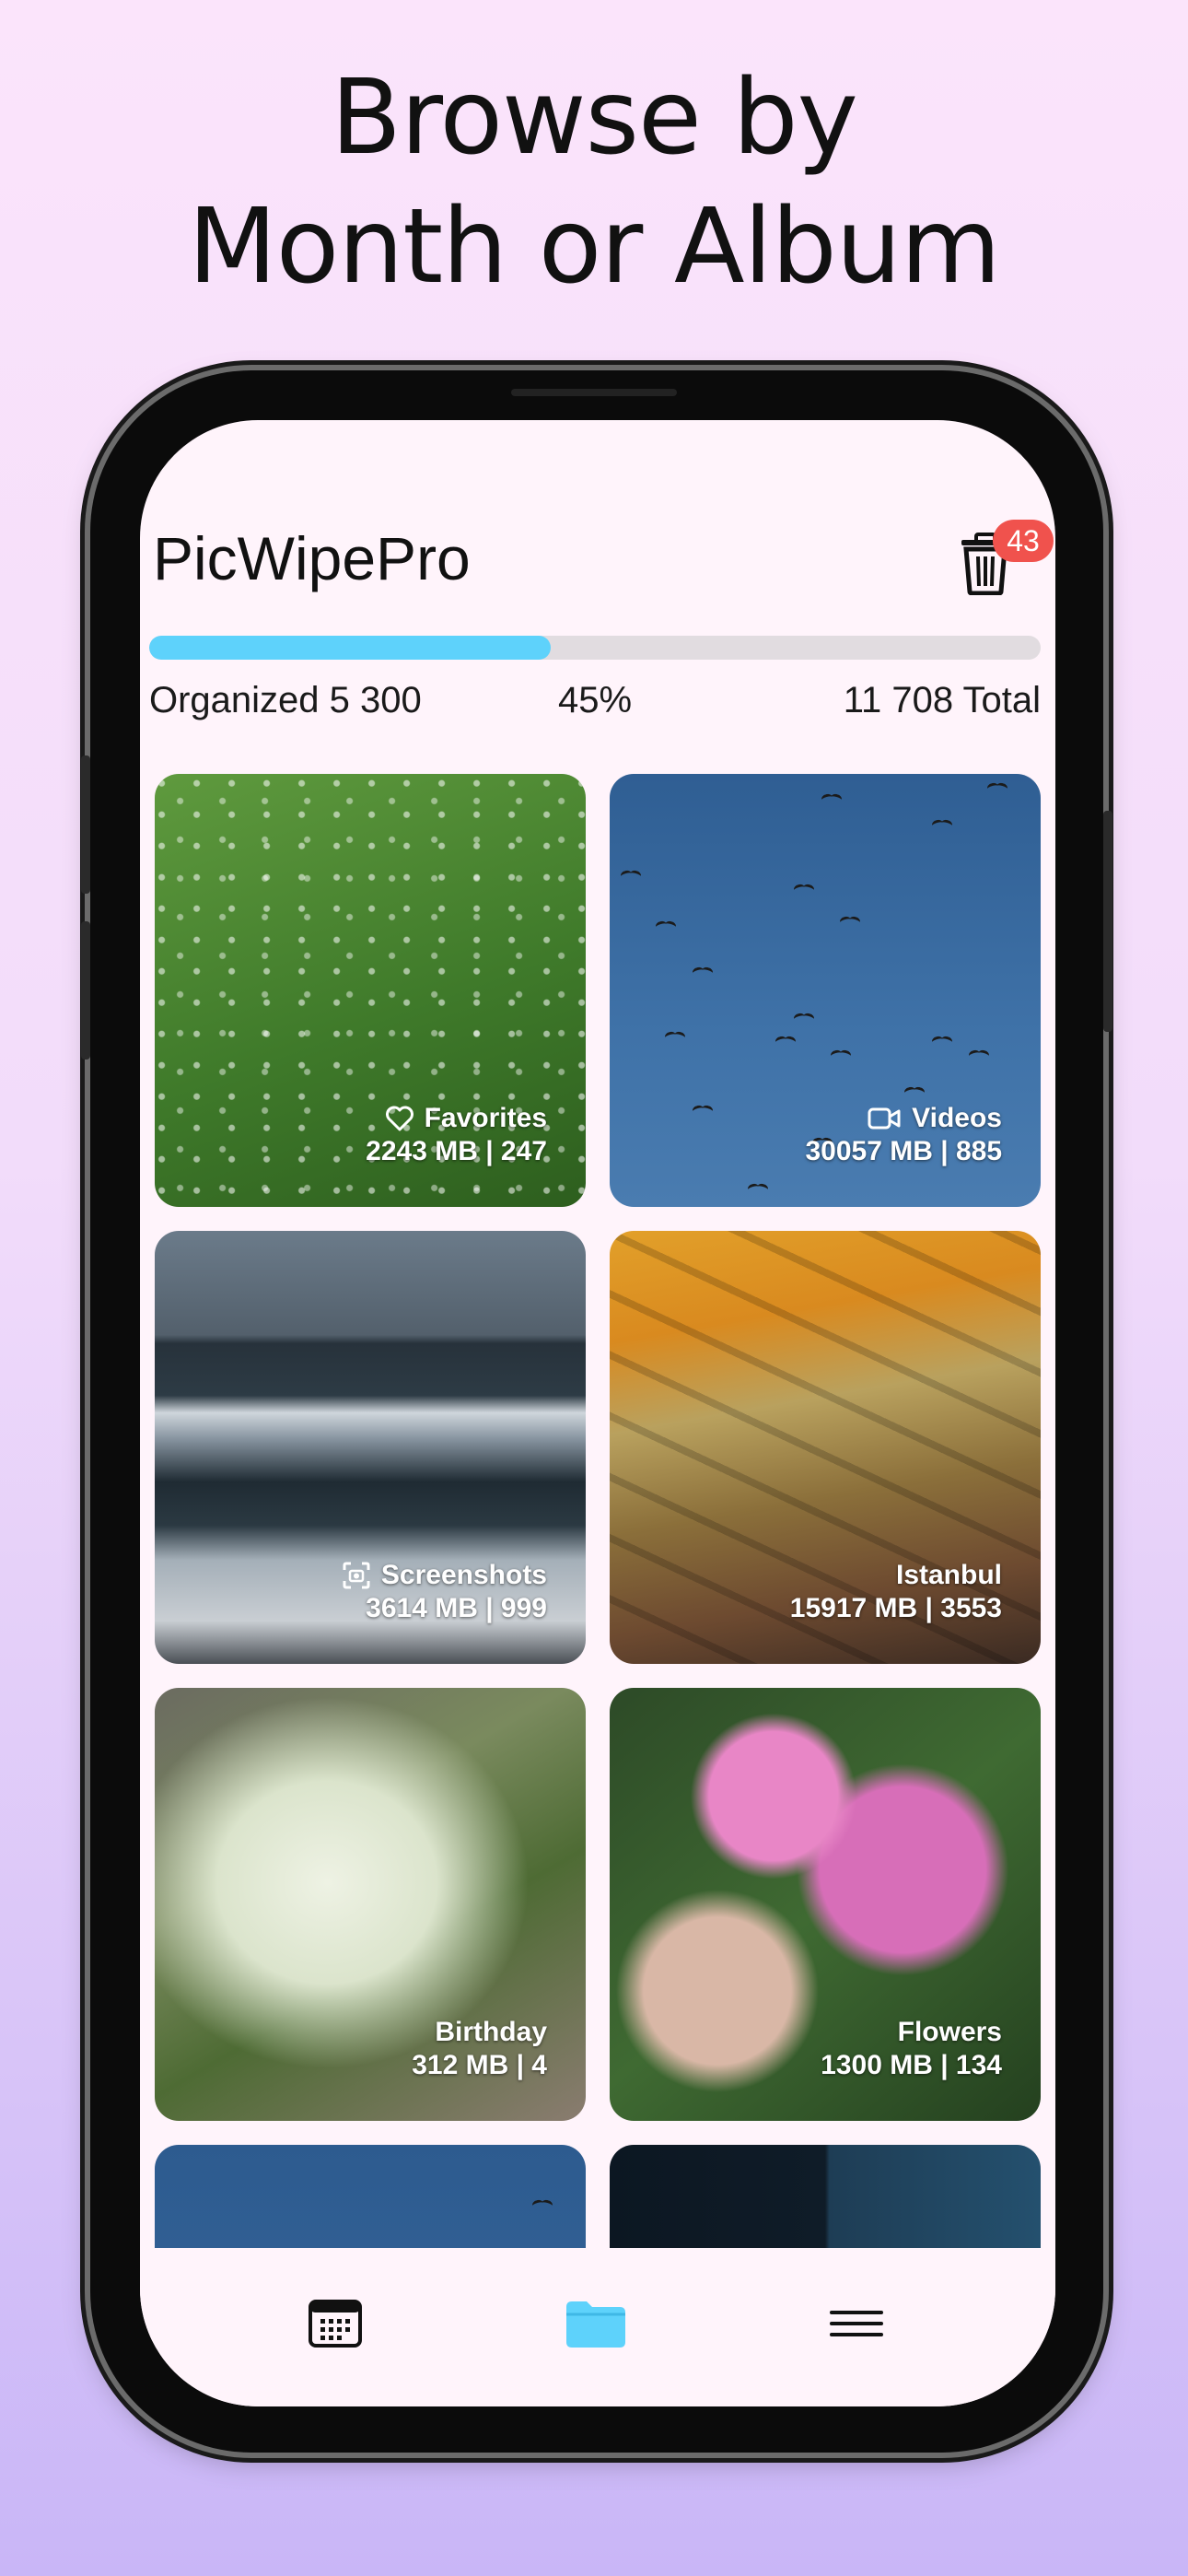  What do you see at coordinates (463, 1575) in the screenshot?
I see `album-name: Screenshots` at bounding box center [463, 1575].